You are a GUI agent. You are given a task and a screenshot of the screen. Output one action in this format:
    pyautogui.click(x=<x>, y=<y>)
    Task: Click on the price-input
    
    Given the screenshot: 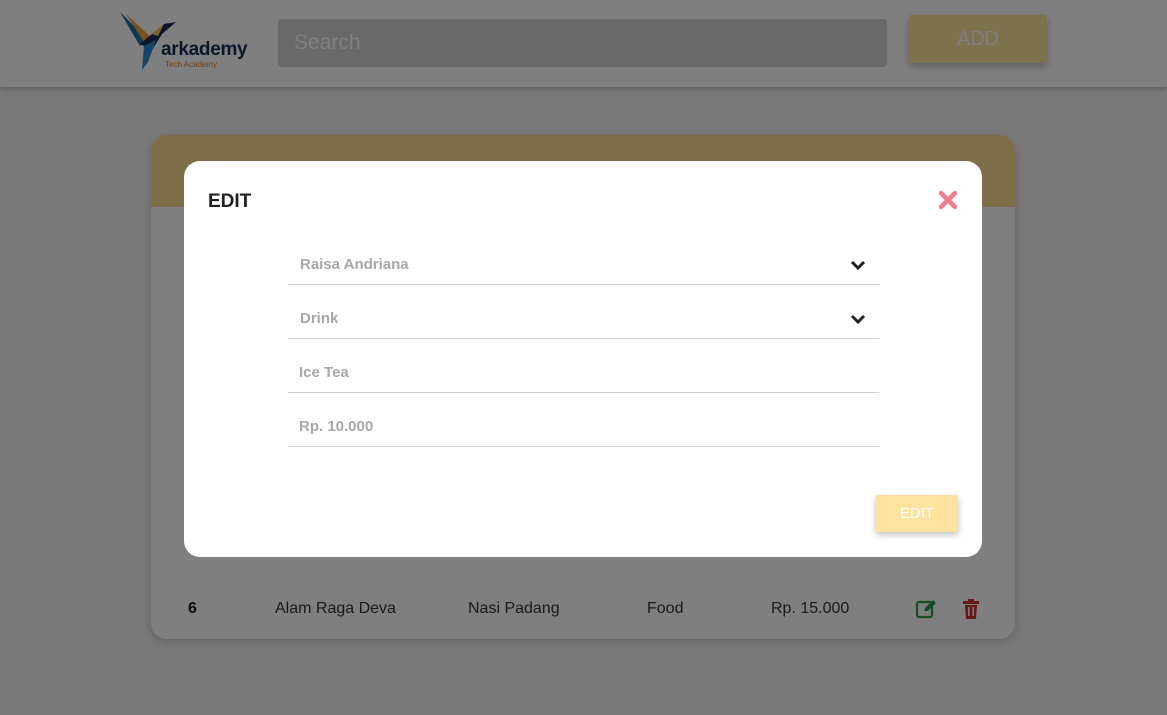 What is the action you would take?
    pyautogui.click(x=583, y=426)
    